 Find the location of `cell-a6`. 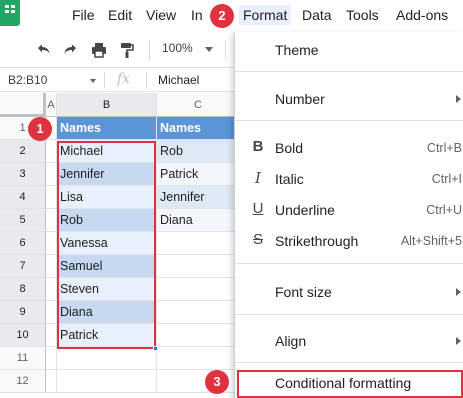

cell-a6 is located at coordinates (51, 243).